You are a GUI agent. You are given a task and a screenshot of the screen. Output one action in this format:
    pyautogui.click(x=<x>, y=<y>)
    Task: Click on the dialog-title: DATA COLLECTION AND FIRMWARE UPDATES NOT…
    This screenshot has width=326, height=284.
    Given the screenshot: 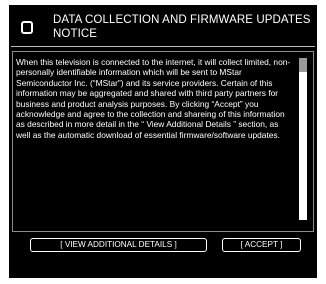 What is the action you would take?
    pyautogui.click(x=182, y=27)
    